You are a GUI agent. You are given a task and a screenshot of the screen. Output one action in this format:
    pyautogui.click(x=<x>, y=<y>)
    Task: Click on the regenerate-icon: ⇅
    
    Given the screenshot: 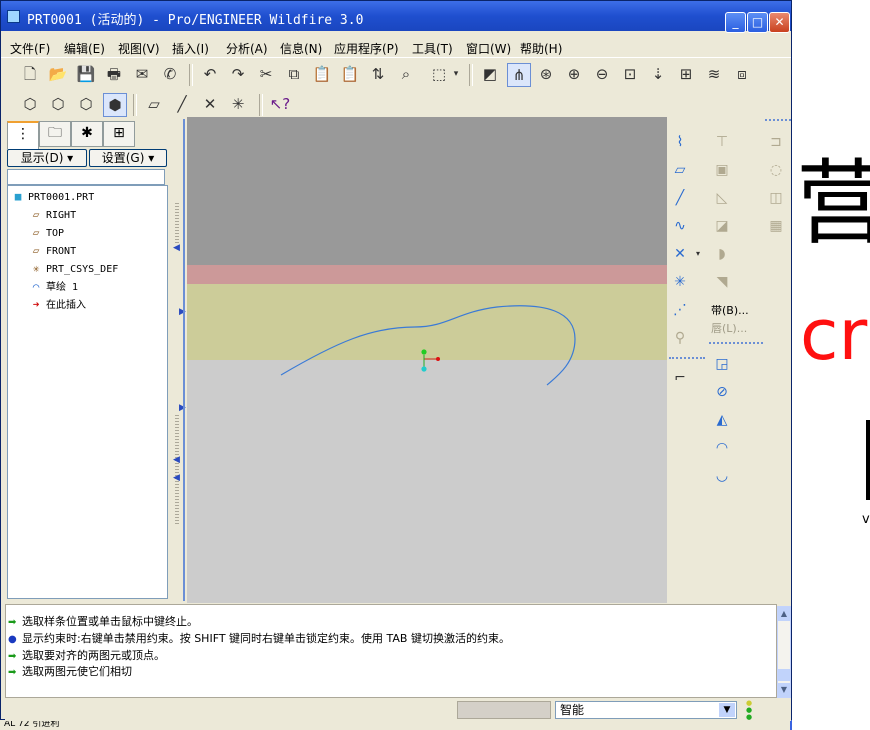 What is the action you would take?
    pyautogui.click(x=378, y=74)
    